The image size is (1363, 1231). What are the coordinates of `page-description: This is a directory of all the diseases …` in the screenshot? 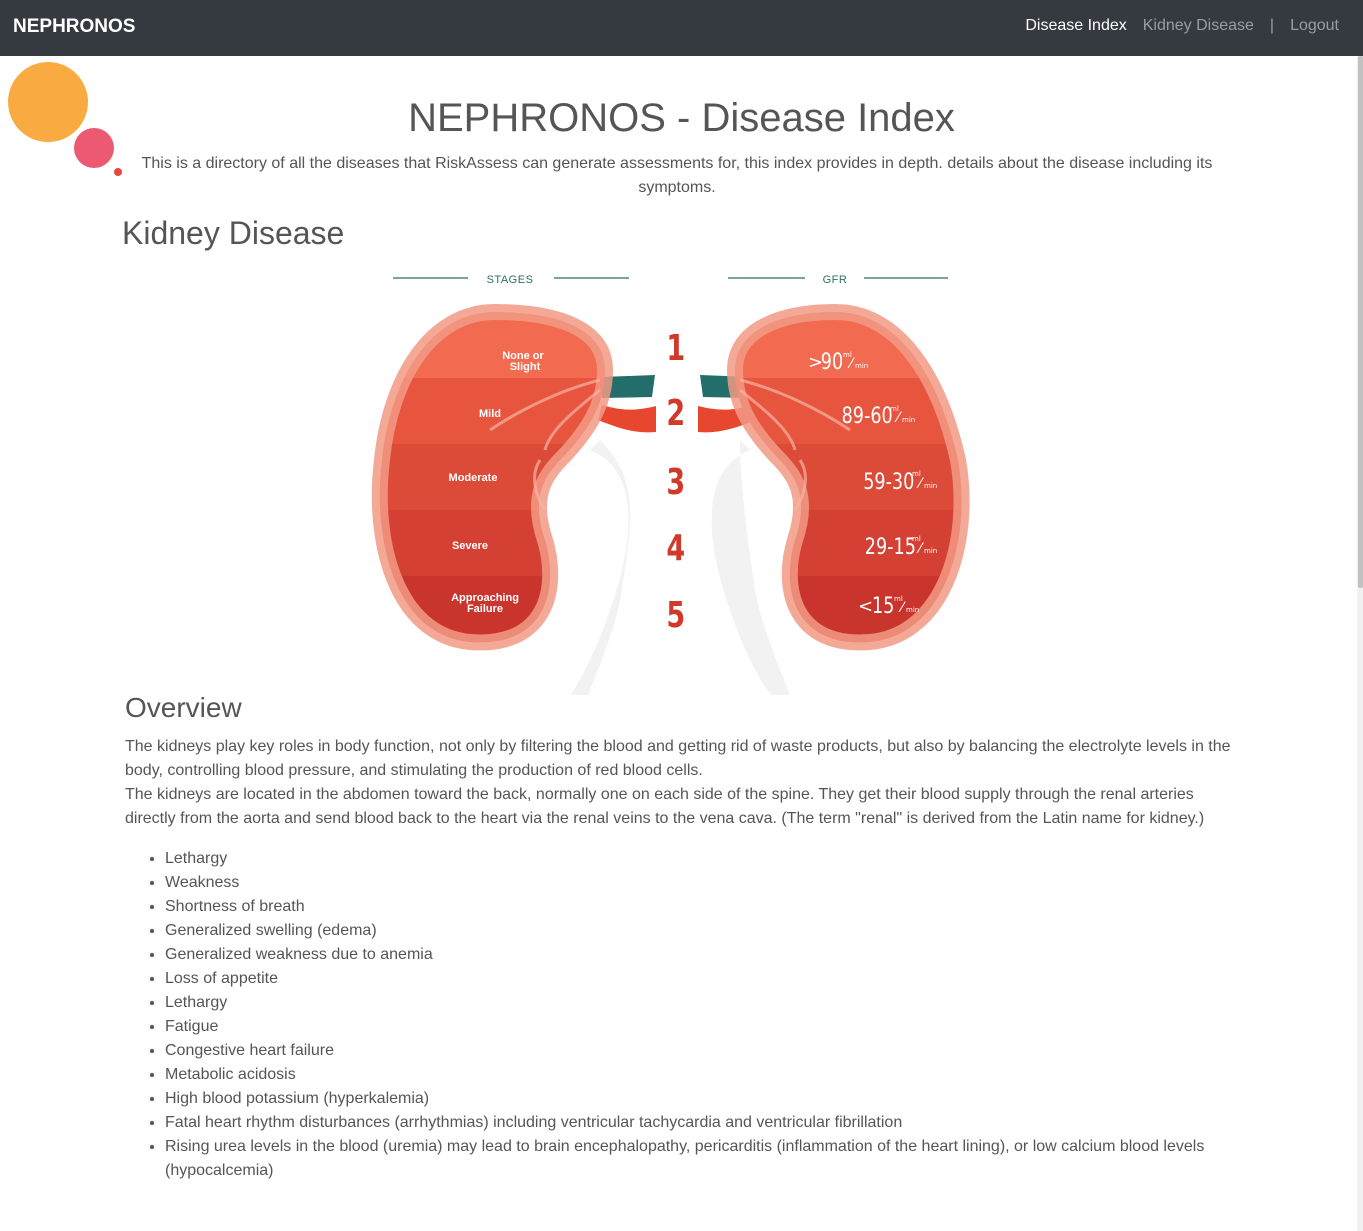 It's located at (677, 175).